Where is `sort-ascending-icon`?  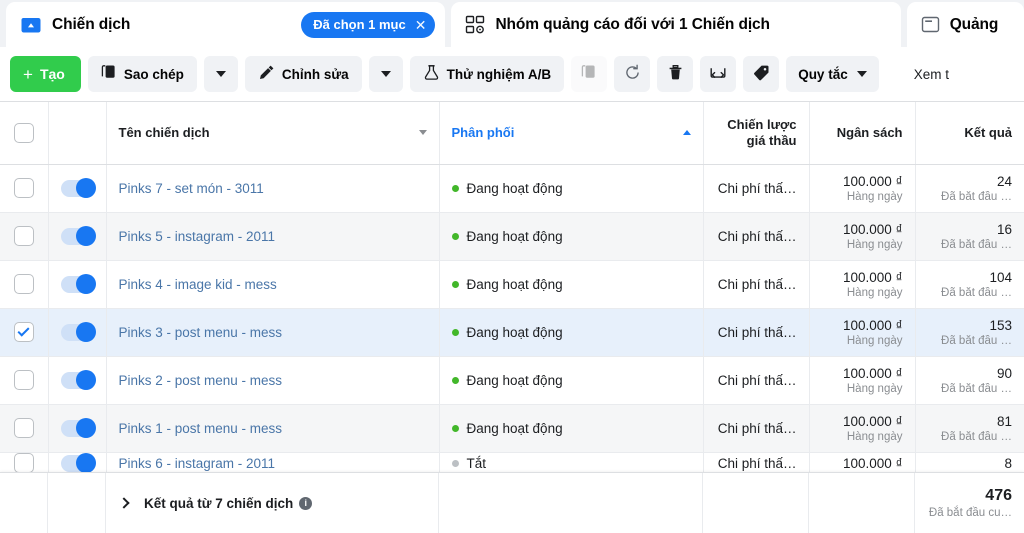 sort-ascending-icon is located at coordinates (686, 133).